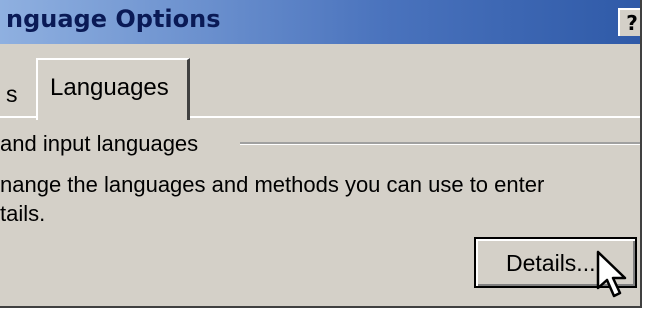 The height and width of the screenshot is (312, 649). I want to click on help-button: ?, so click(629, 22).